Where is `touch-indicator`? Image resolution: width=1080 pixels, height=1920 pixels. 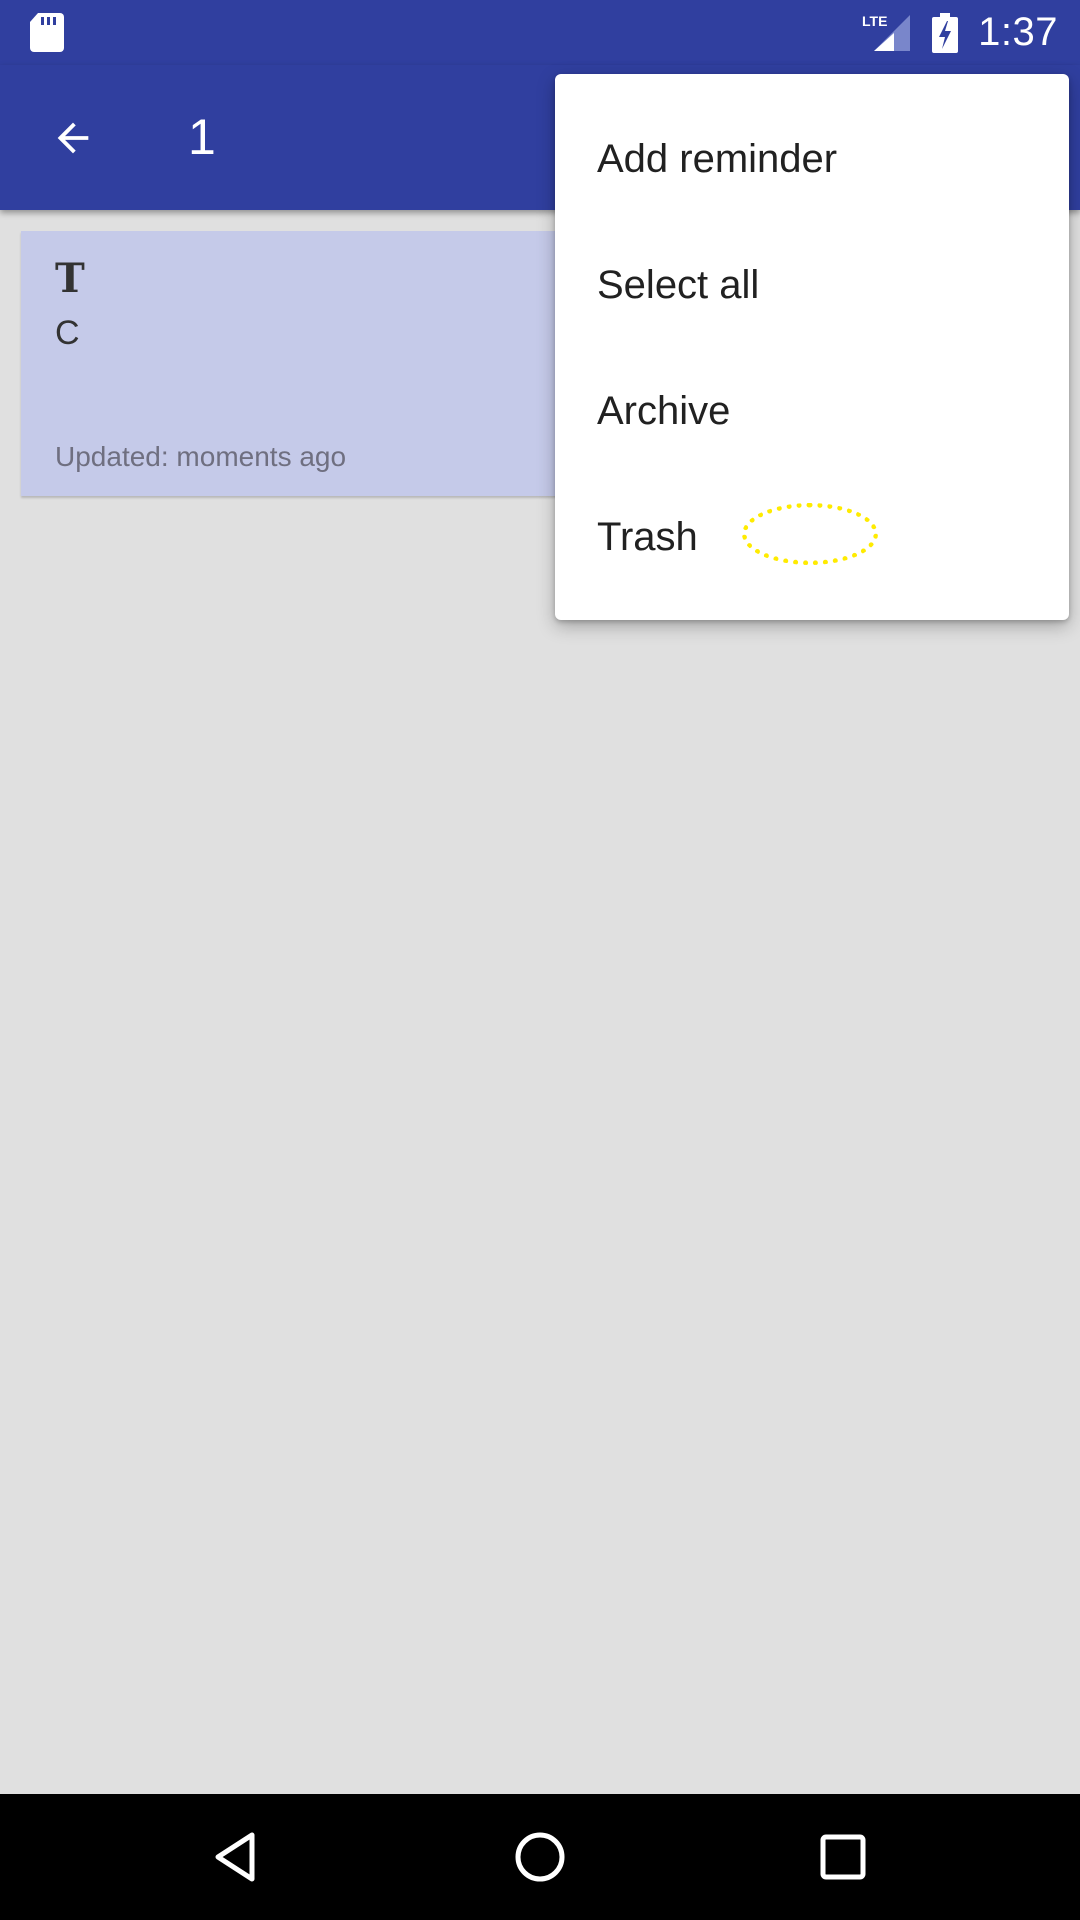
touch-indicator is located at coordinates (810, 534).